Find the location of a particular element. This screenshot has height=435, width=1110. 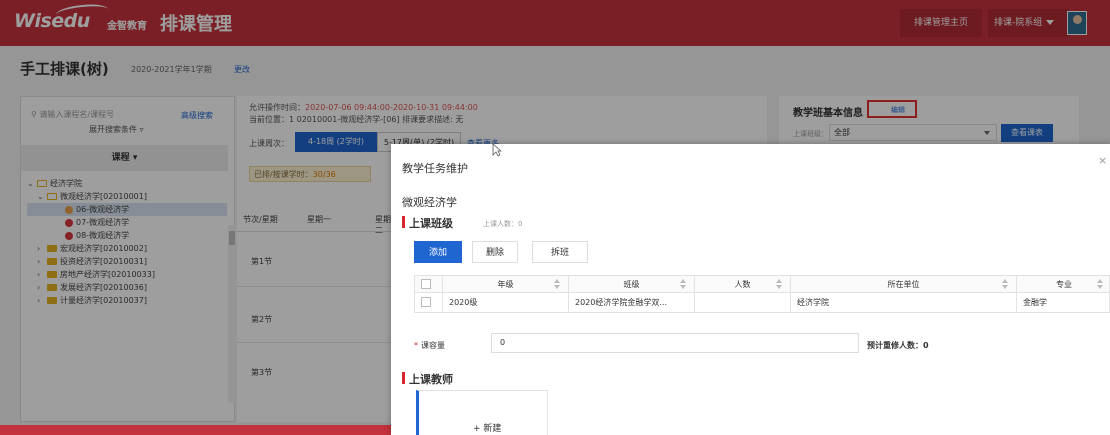

header-checkbox-cell is located at coordinates (429, 284).